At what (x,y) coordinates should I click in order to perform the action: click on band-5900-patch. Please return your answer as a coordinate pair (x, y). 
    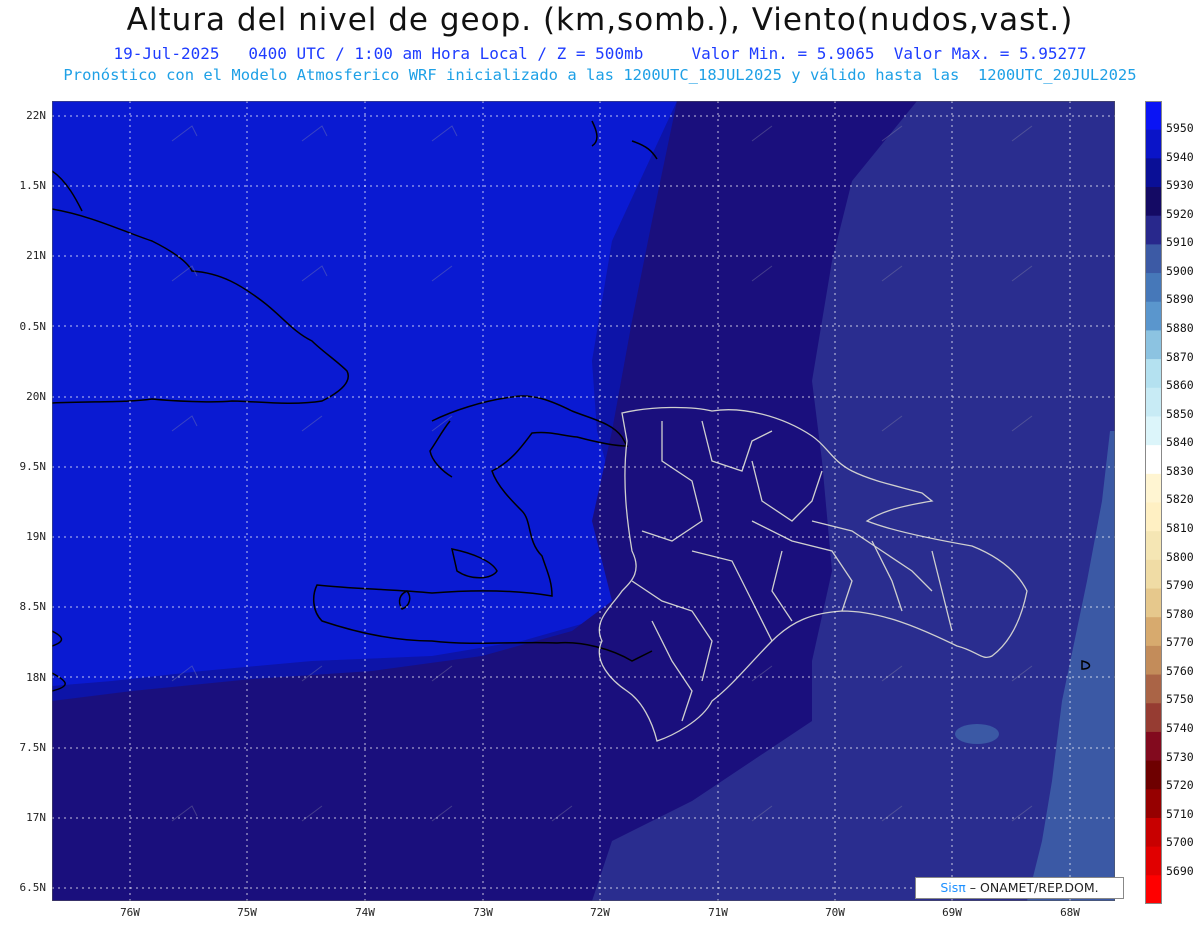
    Looking at the image, I should click on (977, 734).